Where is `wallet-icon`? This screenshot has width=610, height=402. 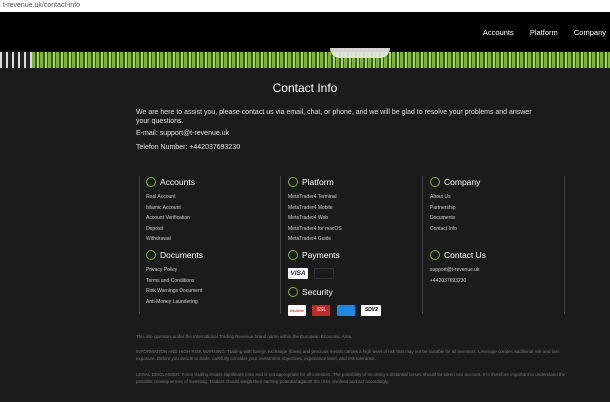 wallet-icon is located at coordinates (293, 255).